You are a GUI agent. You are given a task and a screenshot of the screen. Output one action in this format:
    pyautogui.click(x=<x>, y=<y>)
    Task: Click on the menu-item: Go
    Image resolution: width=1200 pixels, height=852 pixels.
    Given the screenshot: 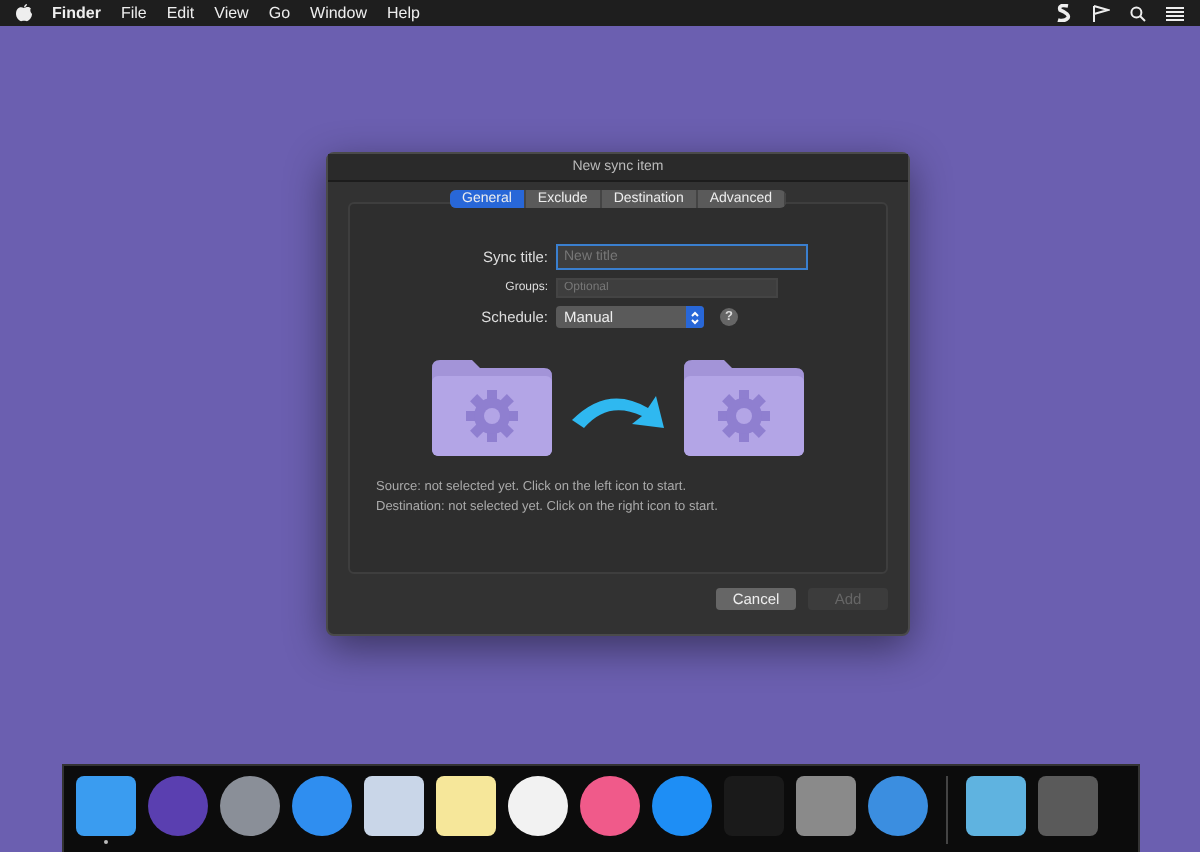 What is the action you would take?
    pyautogui.click(x=279, y=13)
    